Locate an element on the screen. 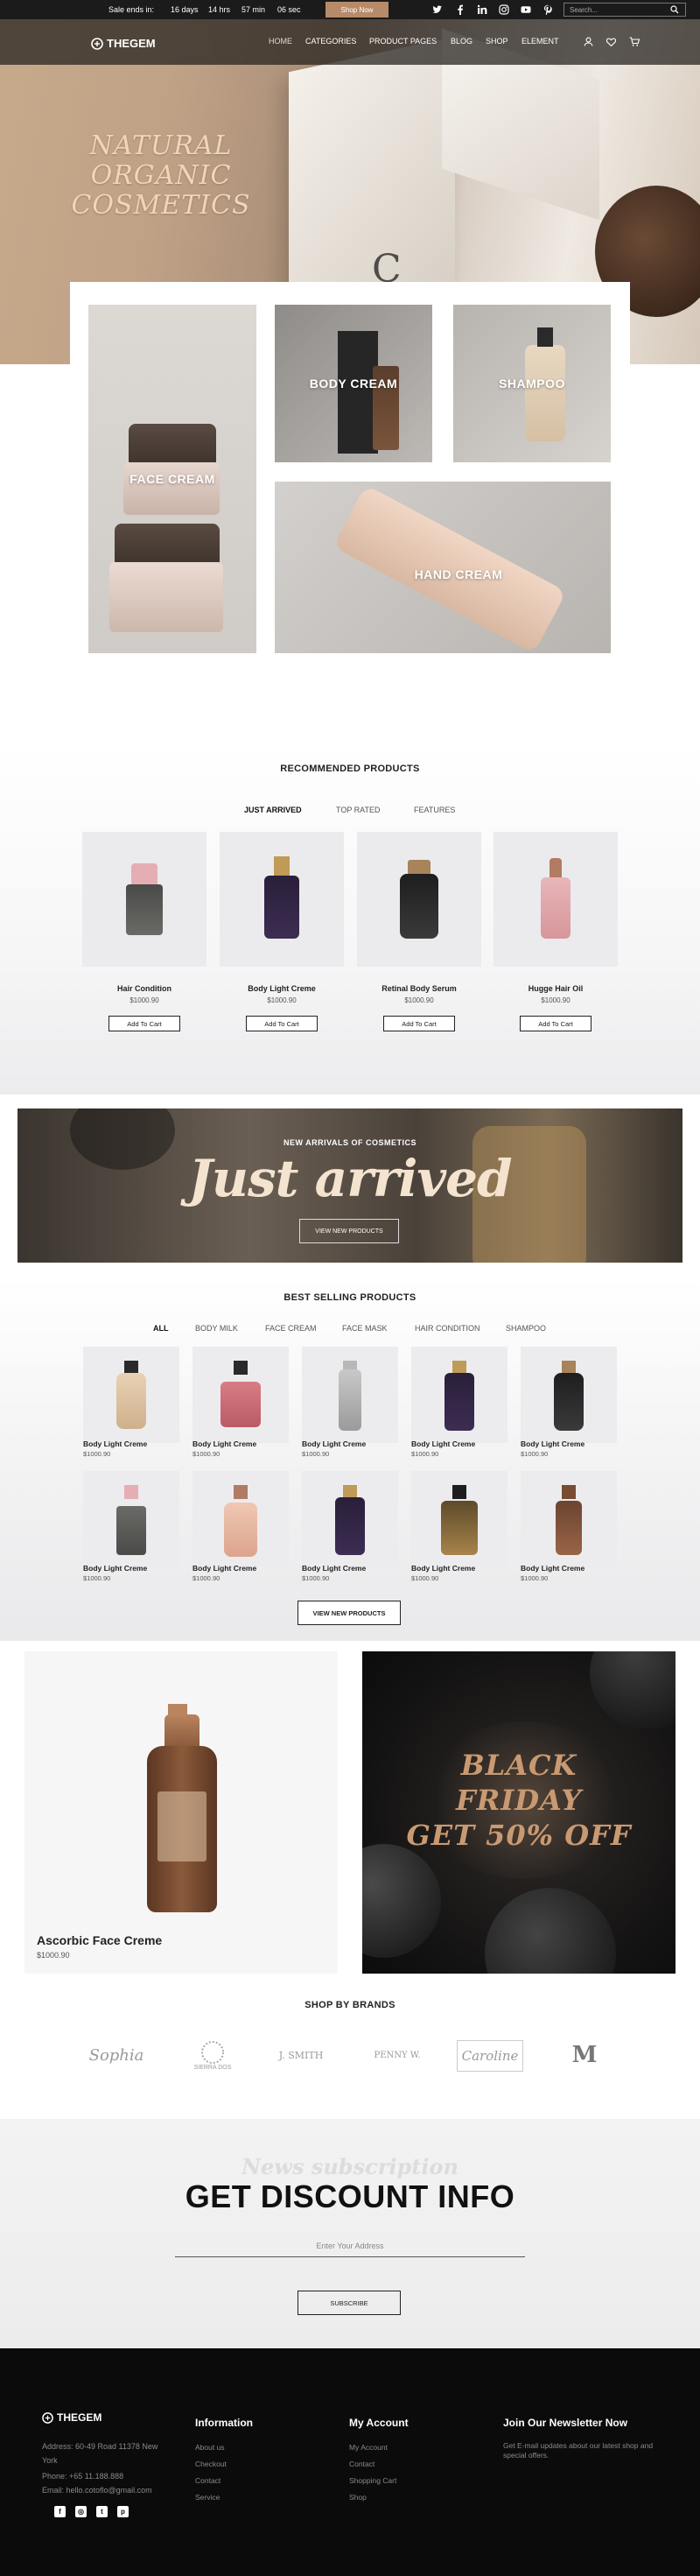  search-icon is located at coordinates (674, 9).